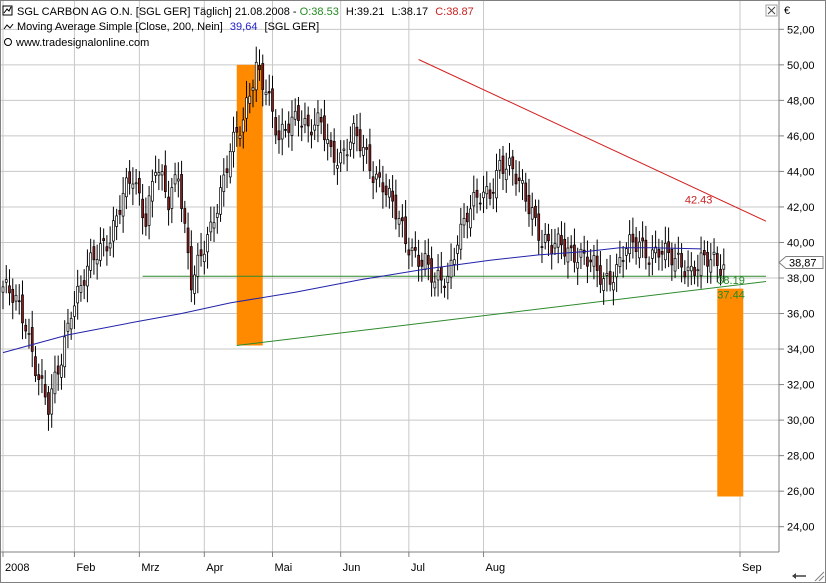 The width and height of the screenshot is (826, 583). What do you see at coordinates (801, 528) in the screenshot?
I see `y-tick-label: 24,00` at bounding box center [801, 528].